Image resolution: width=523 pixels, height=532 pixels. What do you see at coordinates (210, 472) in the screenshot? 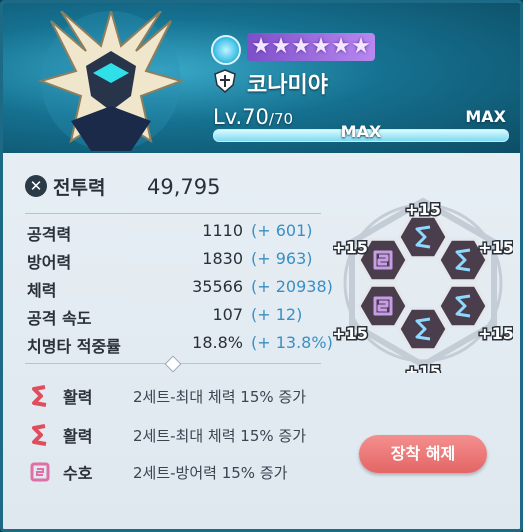
I see `set-effect-description: 2세트-방어력 15% 증가` at bounding box center [210, 472].